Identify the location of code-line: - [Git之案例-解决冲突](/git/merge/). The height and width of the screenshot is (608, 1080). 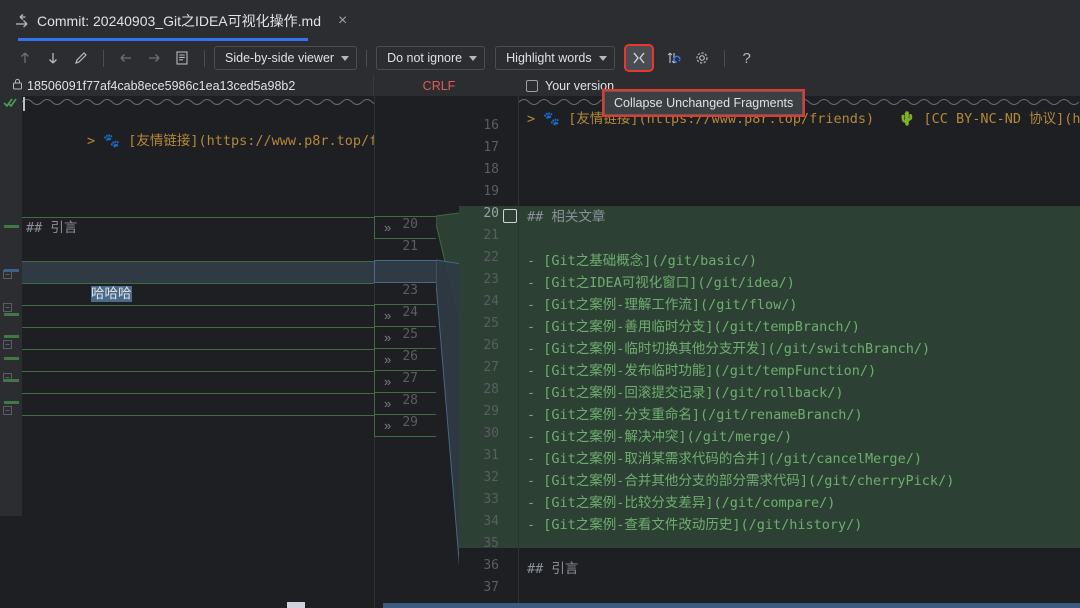
(660, 437).